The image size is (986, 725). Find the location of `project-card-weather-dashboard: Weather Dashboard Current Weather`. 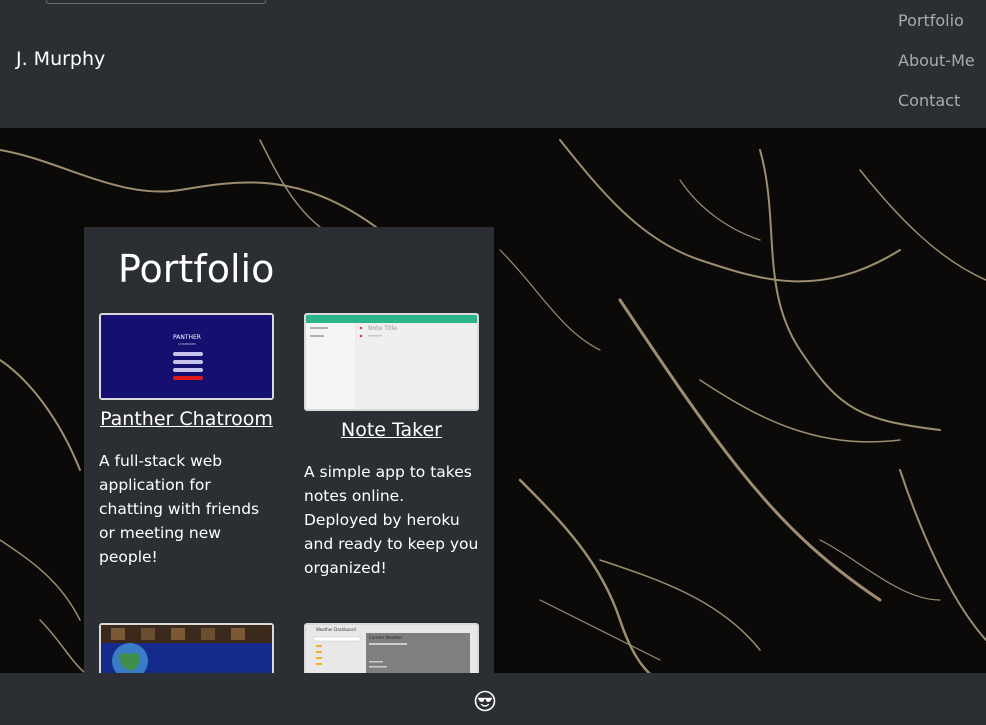

project-card-weather-dashboard: Weather Dashboard Current Weather is located at coordinates (391, 648).